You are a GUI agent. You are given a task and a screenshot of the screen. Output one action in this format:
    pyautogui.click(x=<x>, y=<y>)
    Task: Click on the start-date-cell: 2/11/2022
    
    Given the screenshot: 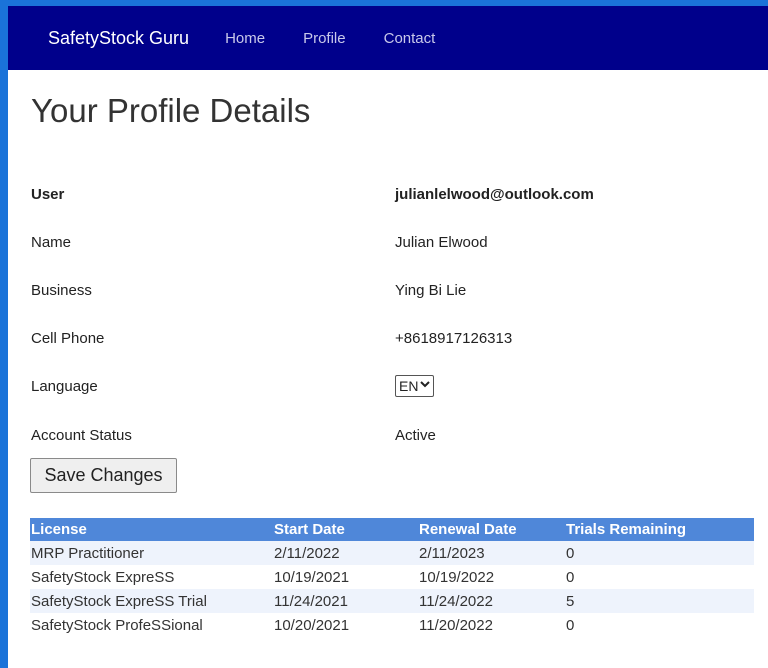 What is the action you would take?
    pyautogui.click(x=345, y=553)
    